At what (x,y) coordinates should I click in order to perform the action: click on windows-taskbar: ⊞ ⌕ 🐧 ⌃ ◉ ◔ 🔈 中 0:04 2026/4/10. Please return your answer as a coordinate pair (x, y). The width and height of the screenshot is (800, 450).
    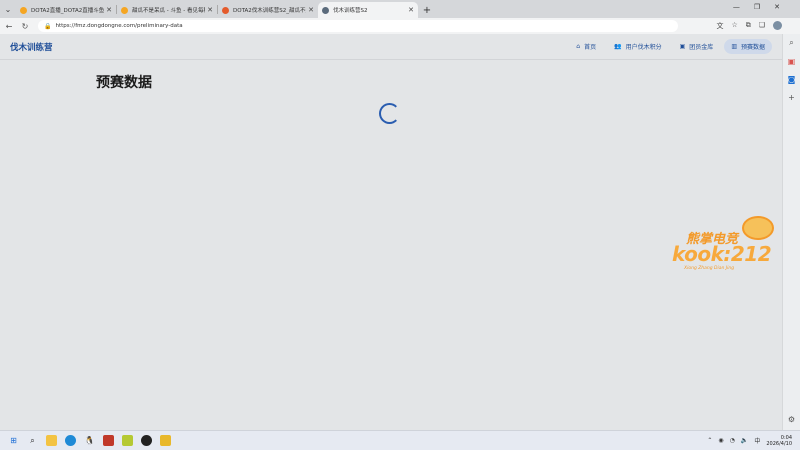
    Looking at the image, I should click on (400, 440).